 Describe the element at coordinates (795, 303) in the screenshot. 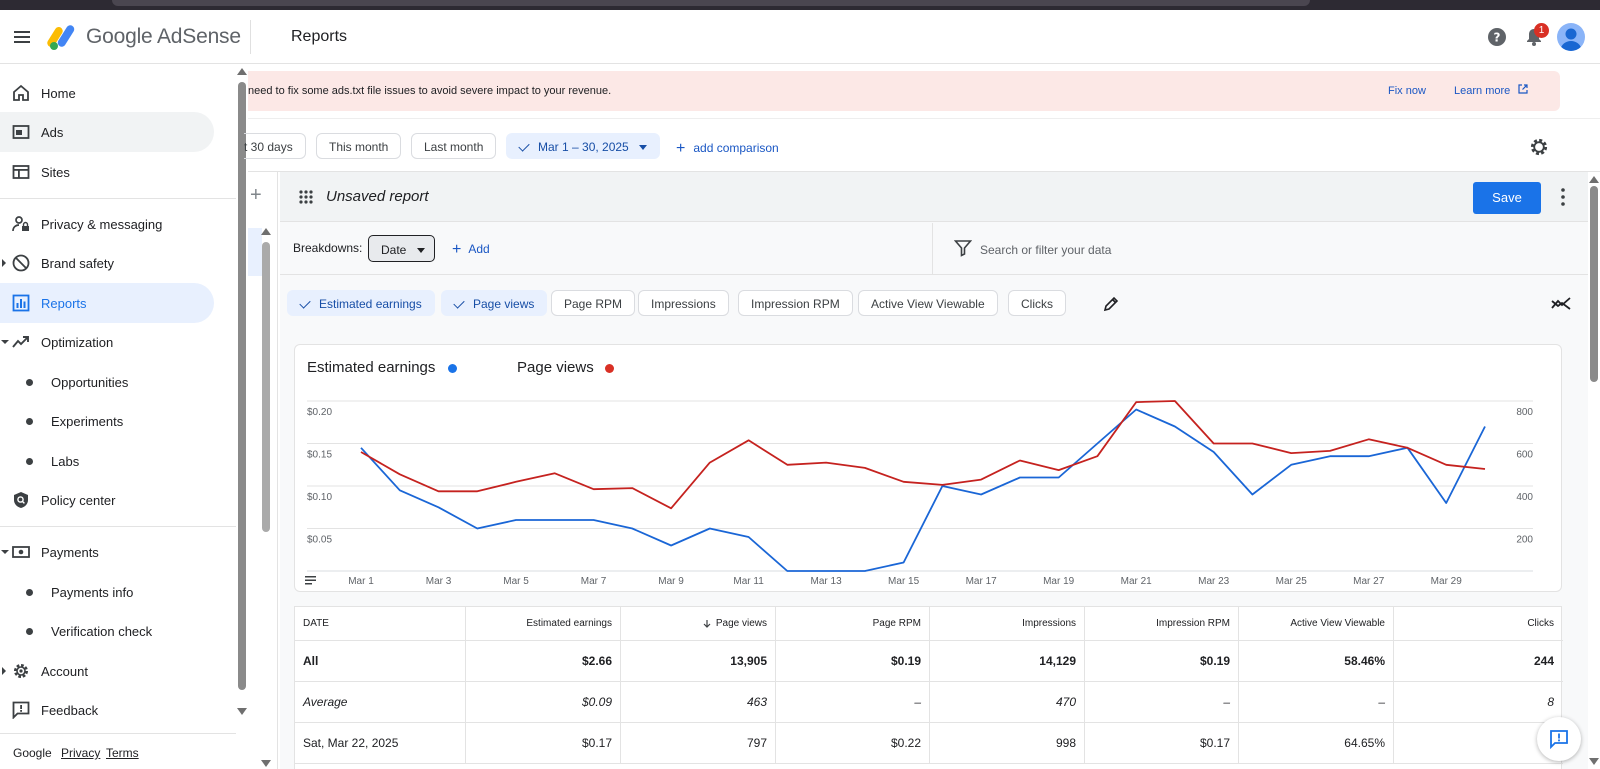

I see `metric-chip-impression-rpm: Impression RPM` at that location.